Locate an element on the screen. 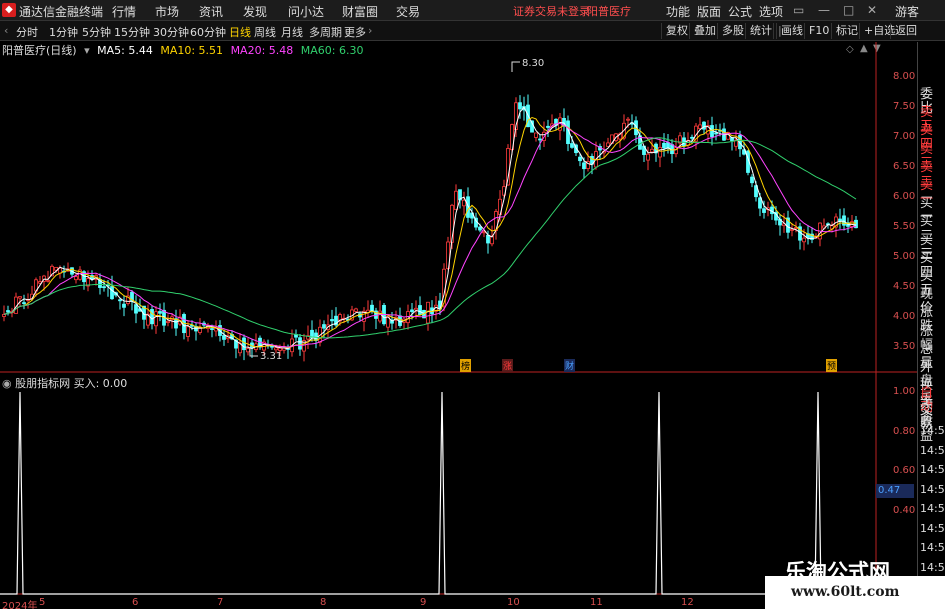 The image size is (945, 609). indicator-tick-label: 1.00 is located at coordinates (904, 391).